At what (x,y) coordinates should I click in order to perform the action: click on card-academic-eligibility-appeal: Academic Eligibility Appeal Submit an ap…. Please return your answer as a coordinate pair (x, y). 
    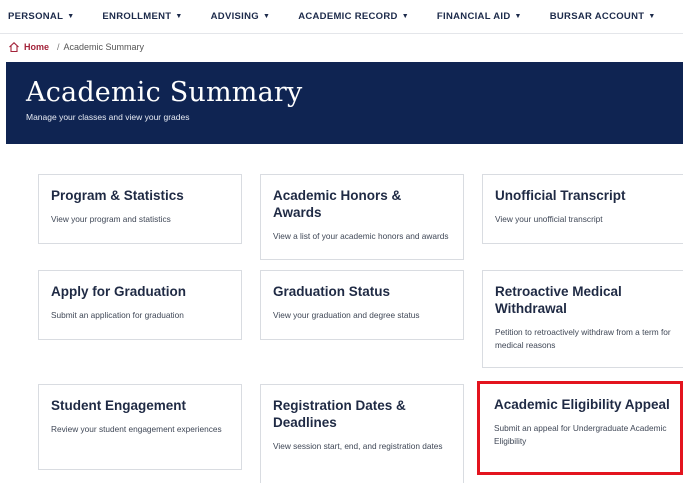
    Looking at the image, I should click on (582, 428).